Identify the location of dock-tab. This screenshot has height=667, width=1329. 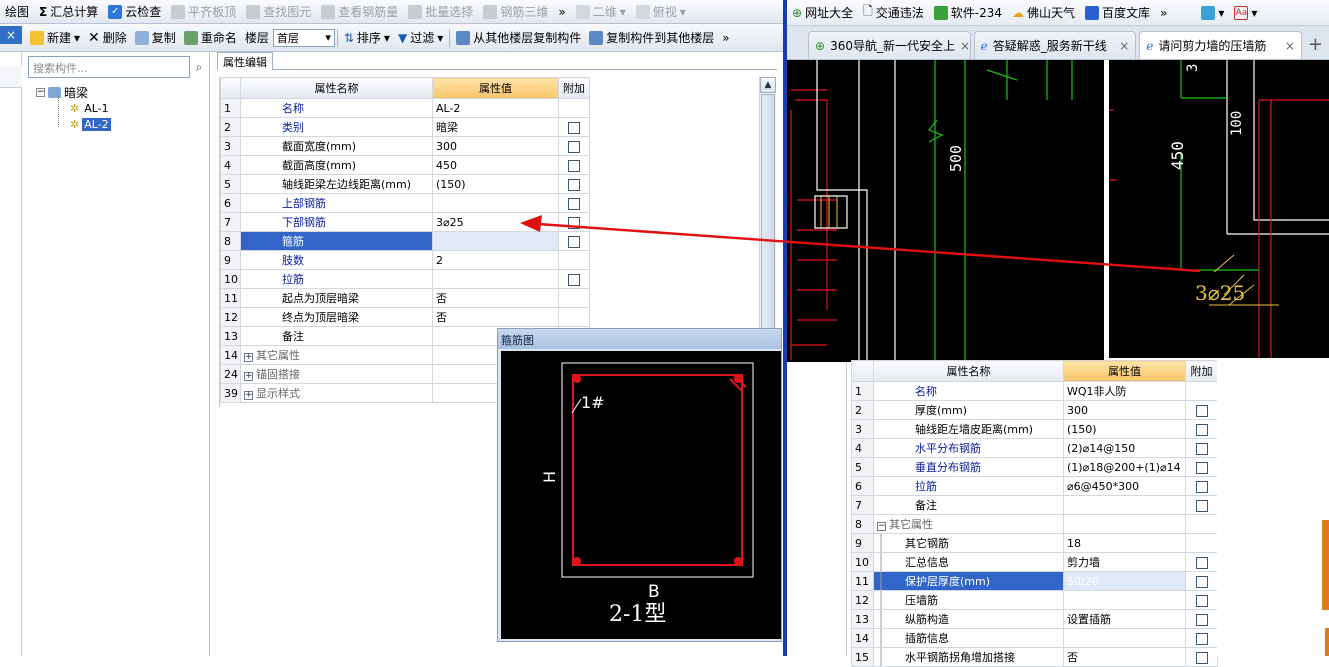
(11, 77).